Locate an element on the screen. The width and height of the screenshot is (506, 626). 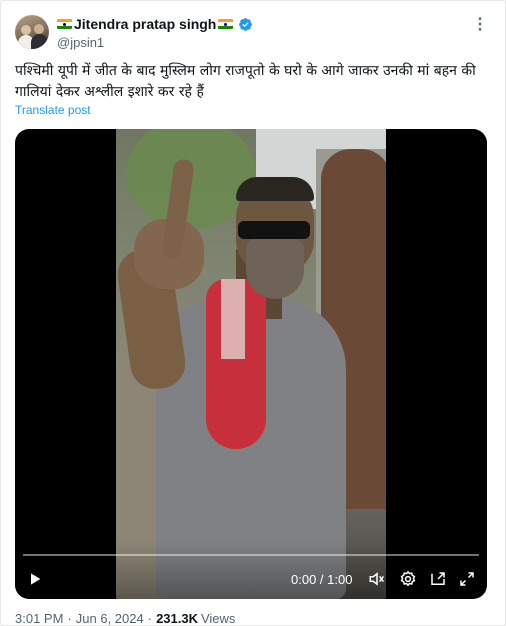
tweet-meta: 3:01 PM · Jun 6, 2024 · 231.3K Views is located at coordinates (125, 618).